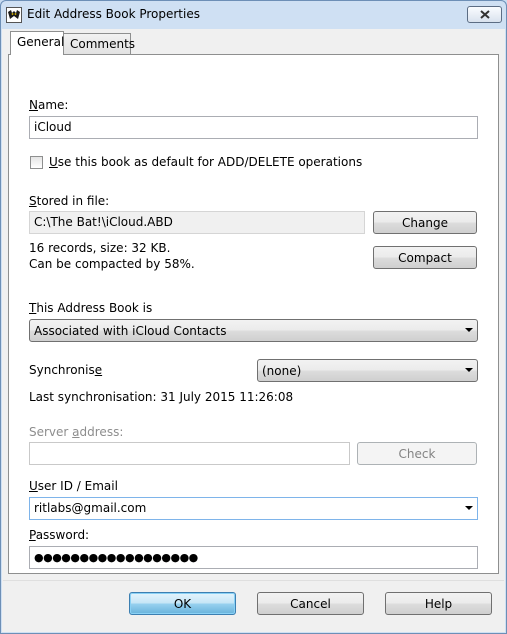  What do you see at coordinates (425, 257) in the screenshot?
I see `compact-button: Compact` at bounding box center [425, 257].